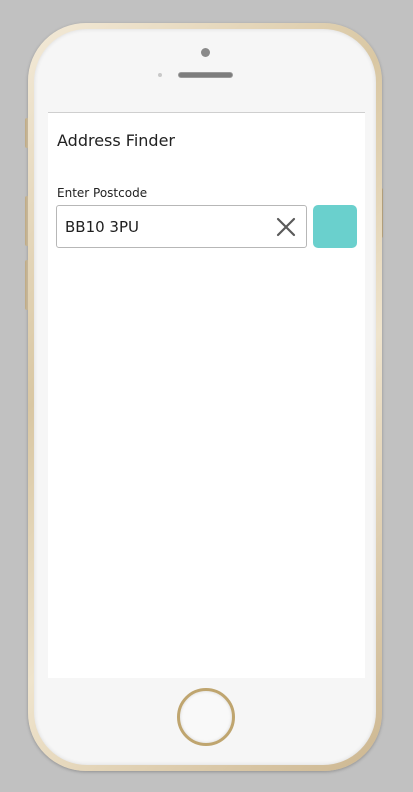 The height and width of the screenshot is (792, 413). I want to click on page-title: Address Finder, so click(116, 140).